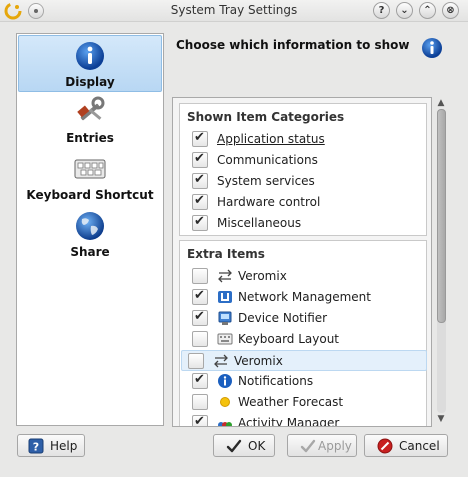 This screenshot has width=468, height=477. Describe the element at coordinates (225, 318) in the screenshot. I see `device-notifier-icon` at that location.